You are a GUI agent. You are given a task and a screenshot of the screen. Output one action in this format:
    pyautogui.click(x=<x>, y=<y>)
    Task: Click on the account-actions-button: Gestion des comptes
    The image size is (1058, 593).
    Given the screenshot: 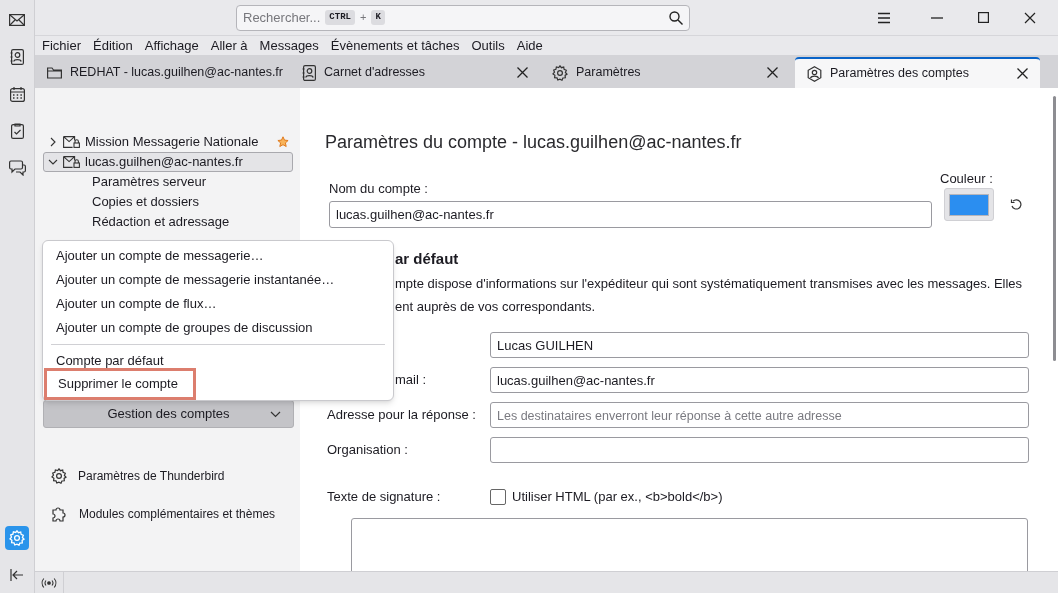 What is the action you would take?
    pyautogui.click(x=168, y=414)
    